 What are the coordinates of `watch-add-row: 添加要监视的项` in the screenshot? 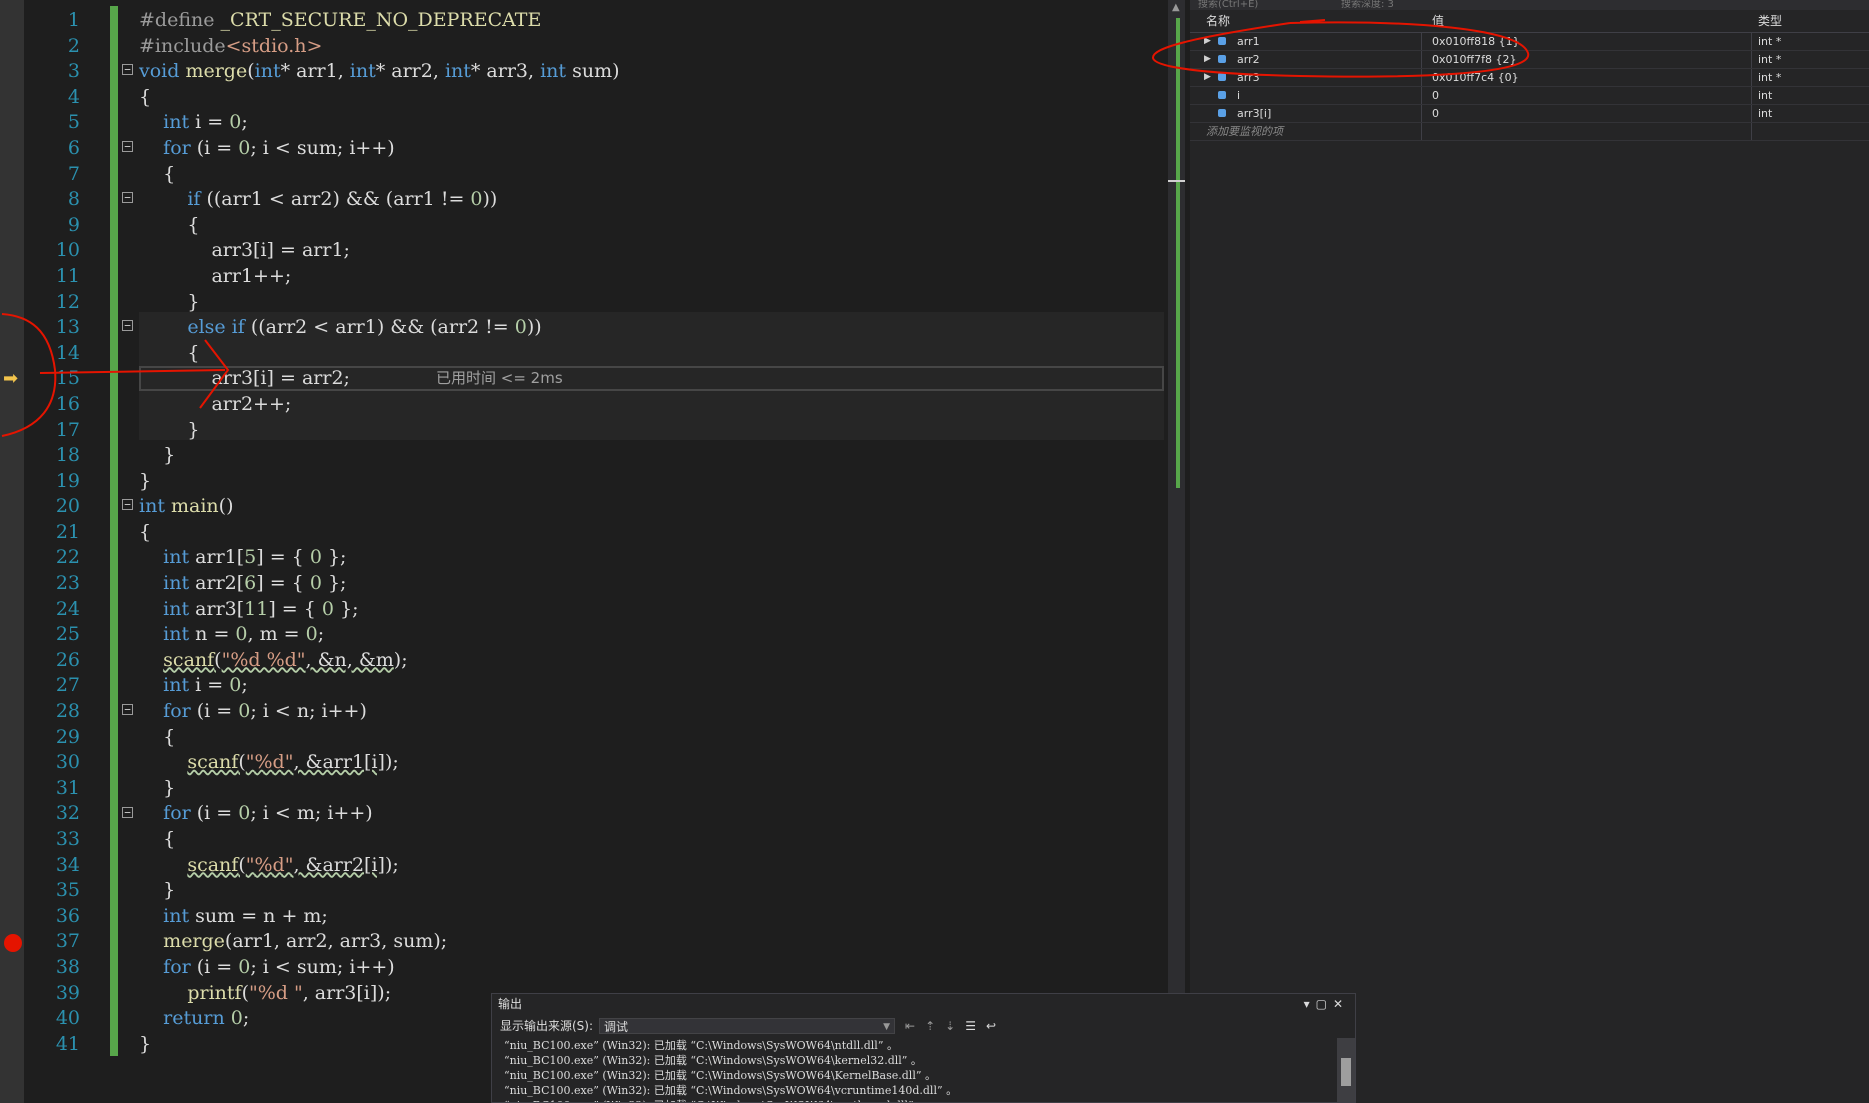 It's located at (1529, 132).